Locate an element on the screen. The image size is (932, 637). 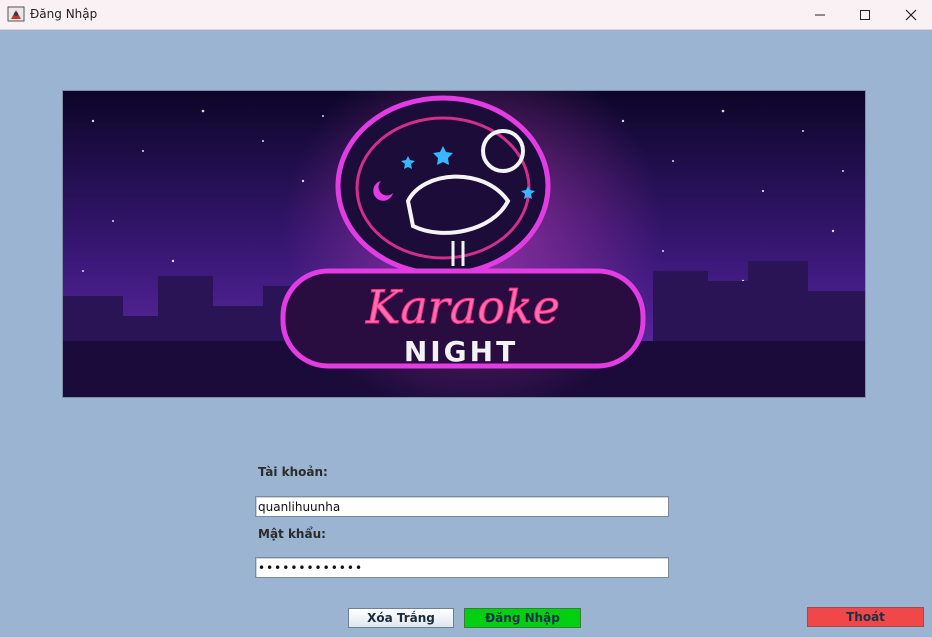
login-button: Đăng Nhập is located at coordinates (522, 618).